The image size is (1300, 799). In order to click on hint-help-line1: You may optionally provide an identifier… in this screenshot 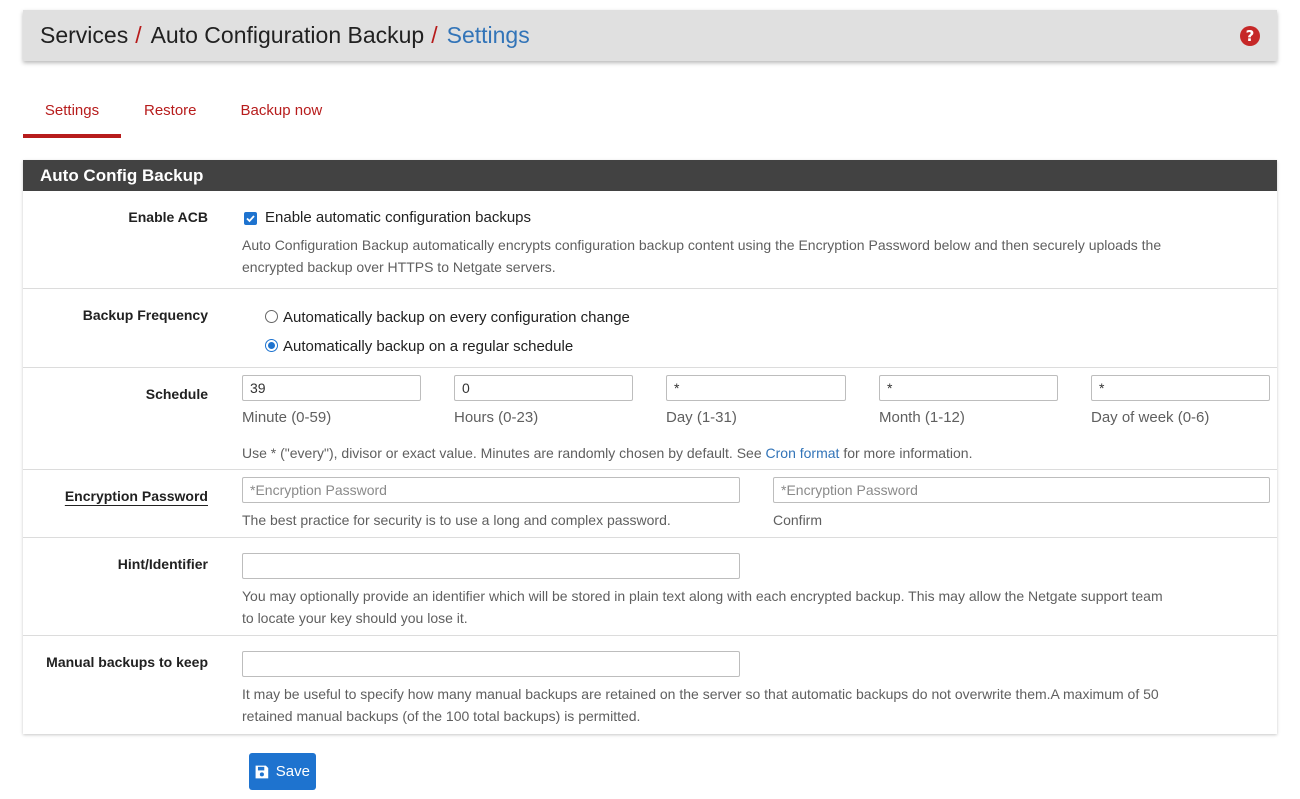, I will do `click(702, 596)`.